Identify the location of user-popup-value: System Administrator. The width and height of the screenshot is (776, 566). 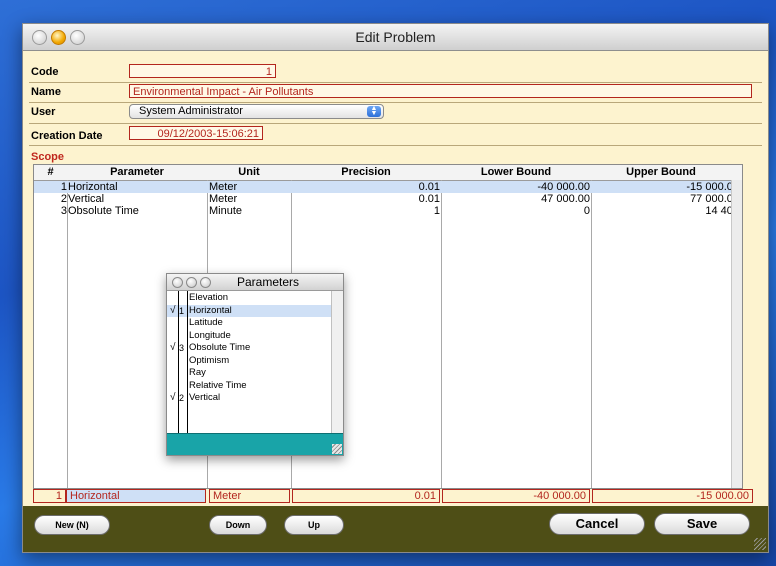
(191, 111).